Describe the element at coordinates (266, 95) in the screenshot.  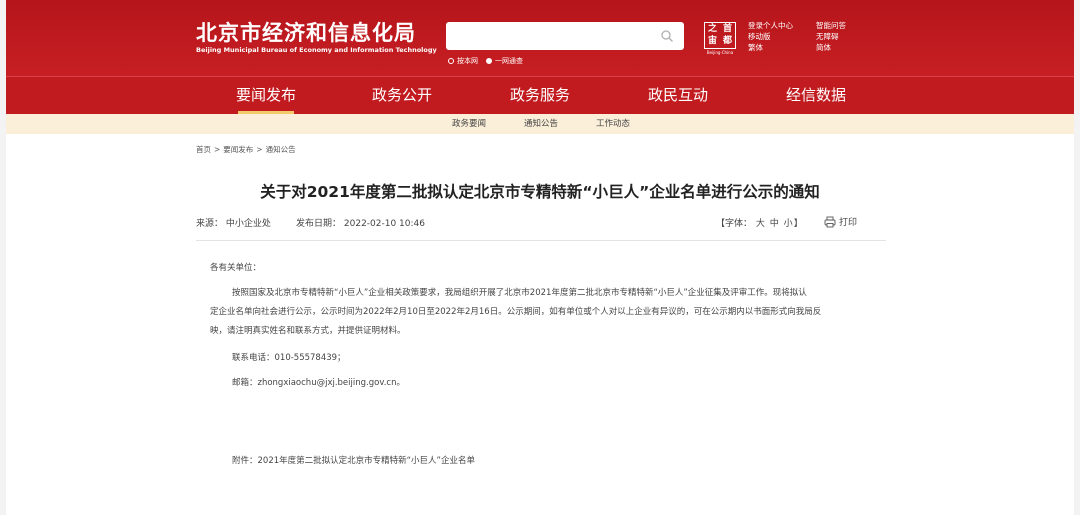
I see `nav-item-news: 要闻发布` at that location.